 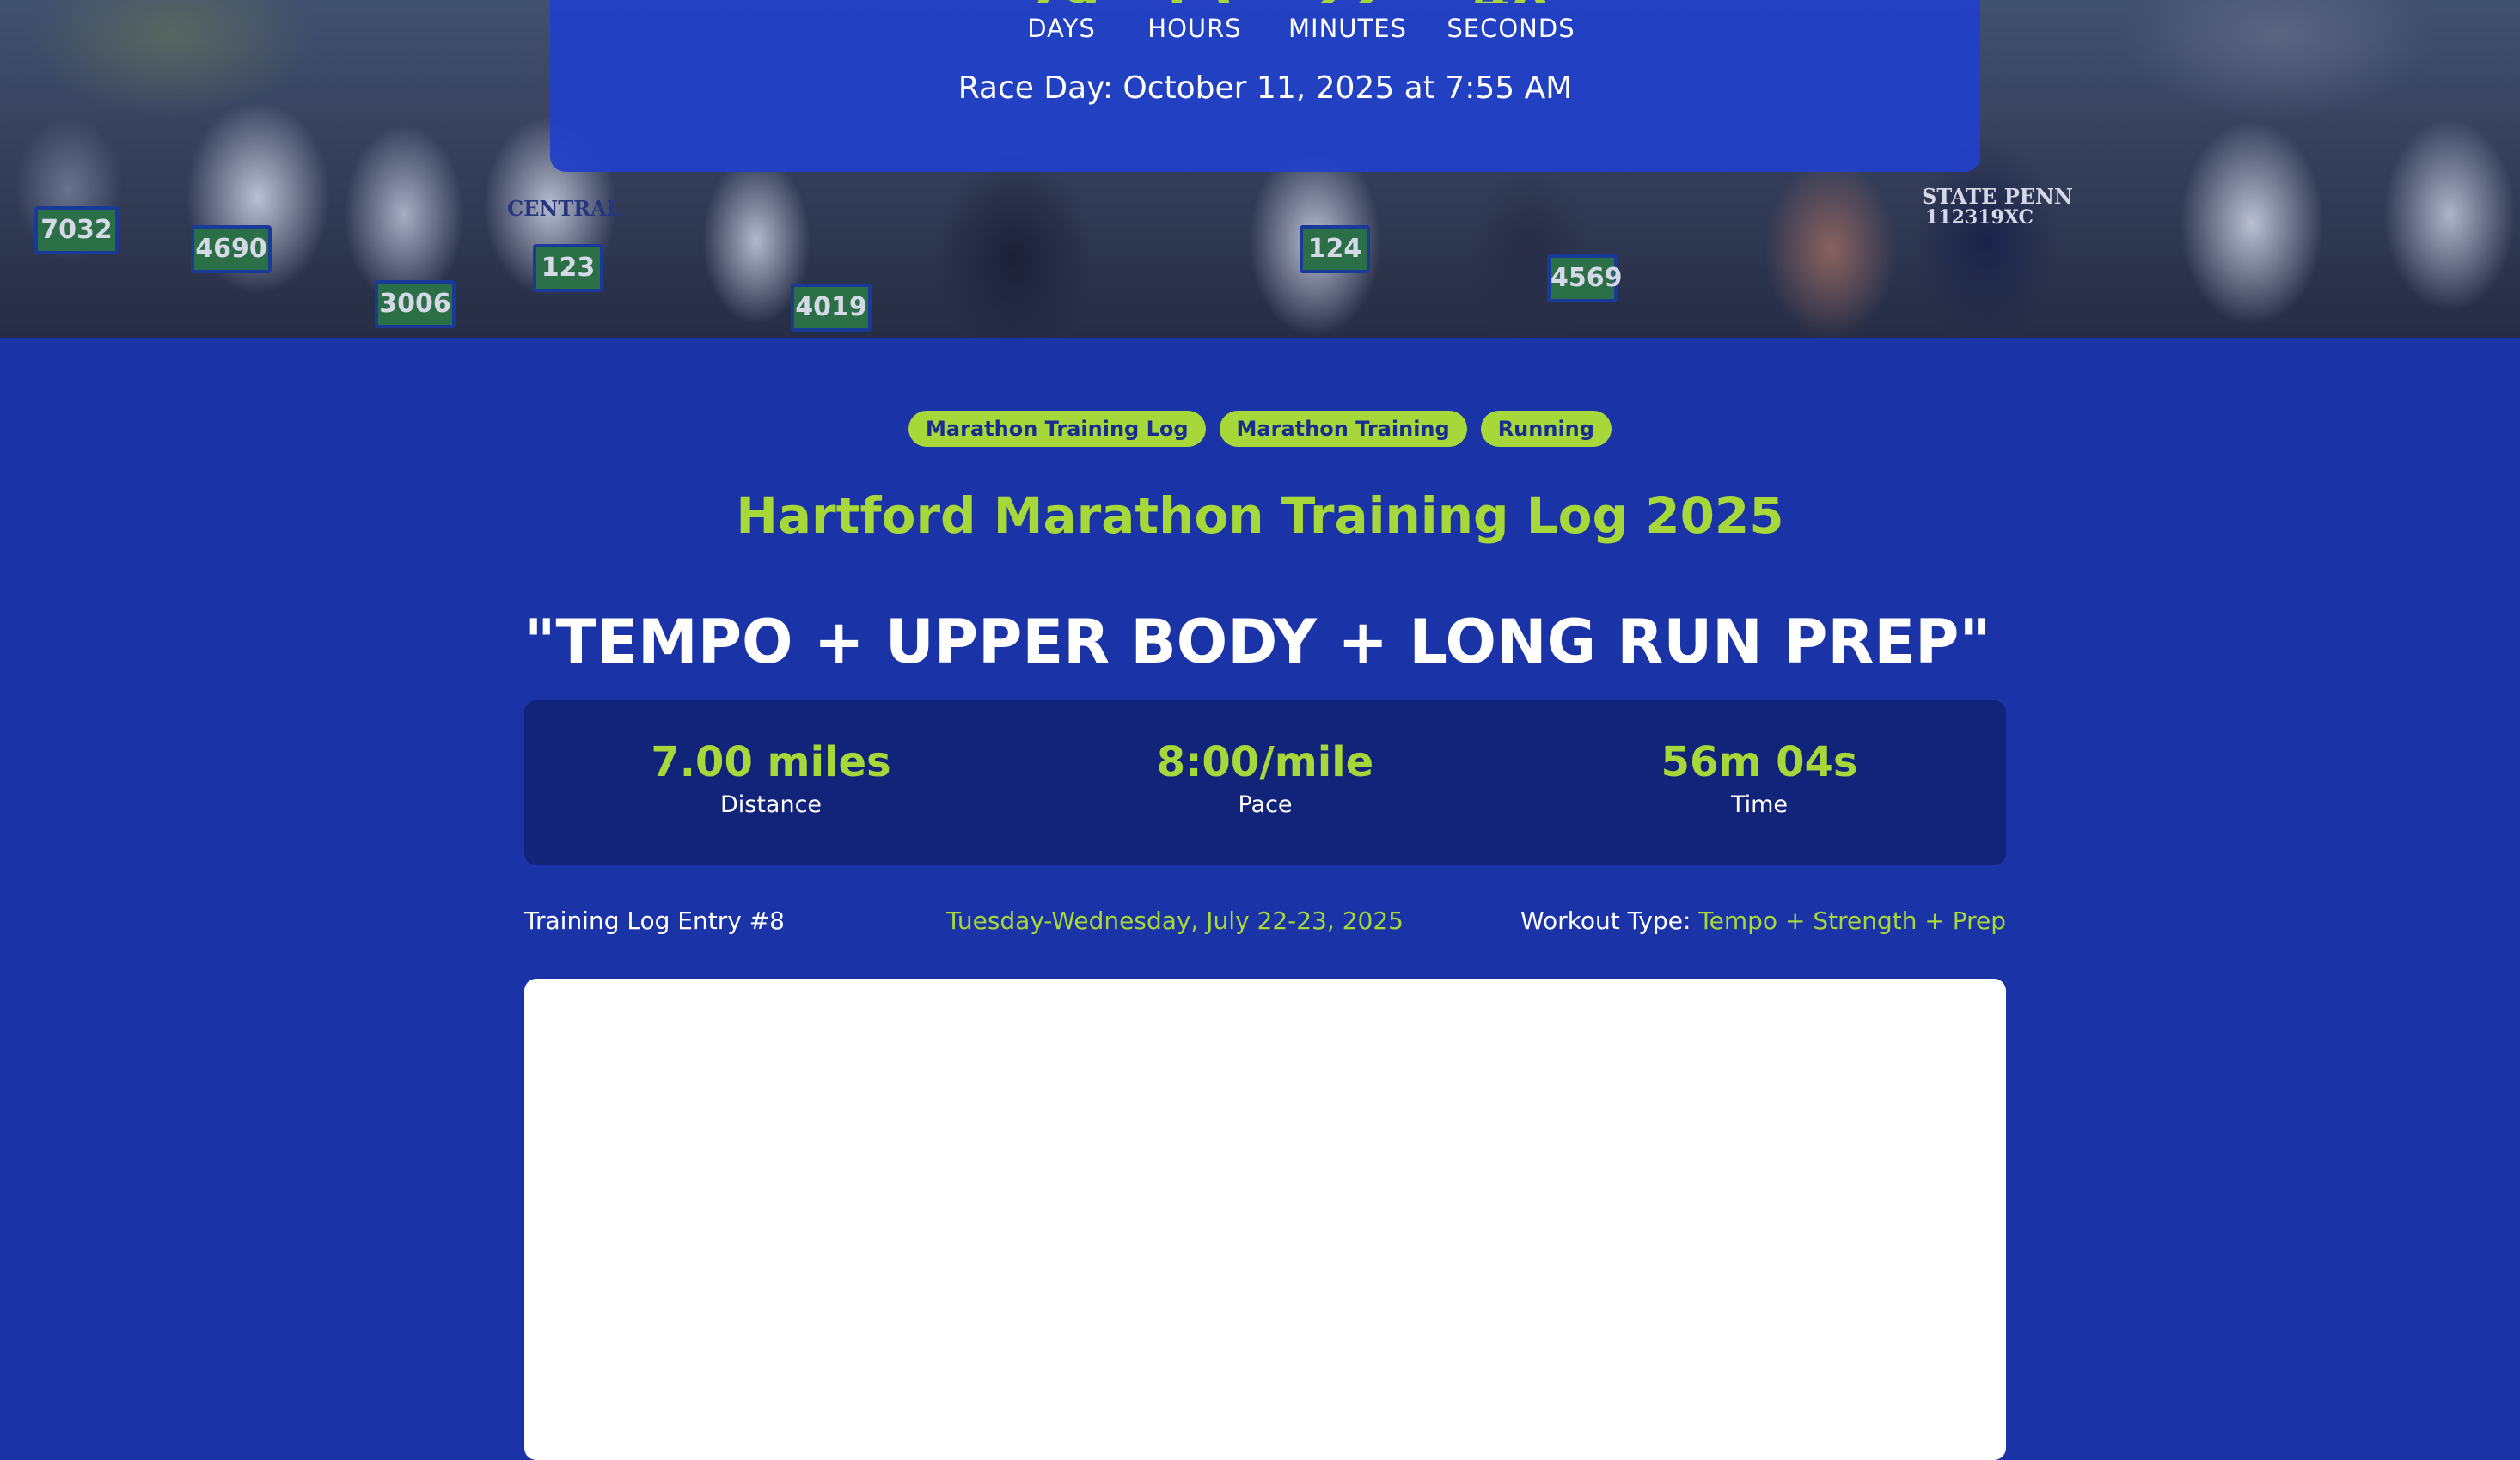 I want to click on workout-type-value: Tempo + Strength + Prep, so click(x=1852, y=921).